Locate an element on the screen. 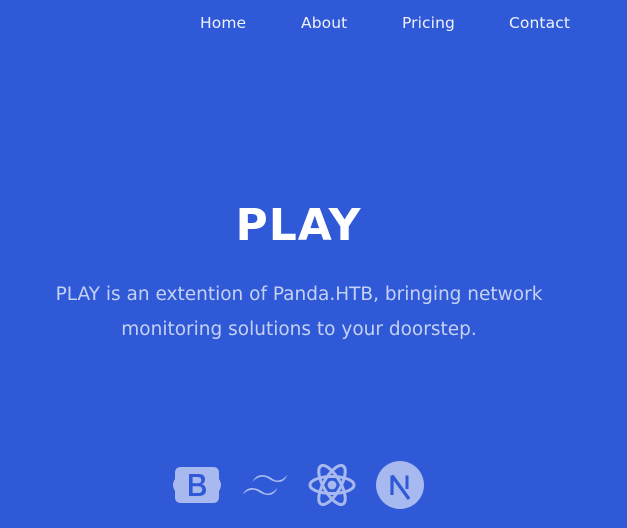 Image resolution: width=627 pixels, height=528 pixels. top-navigation: Home About Pricing Contact is located at coordinates (313, 24).